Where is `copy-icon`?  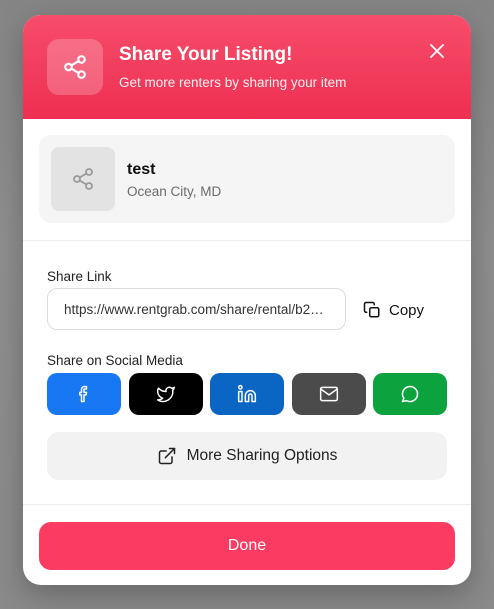
copy-icon is located at coordinates (371, 309).